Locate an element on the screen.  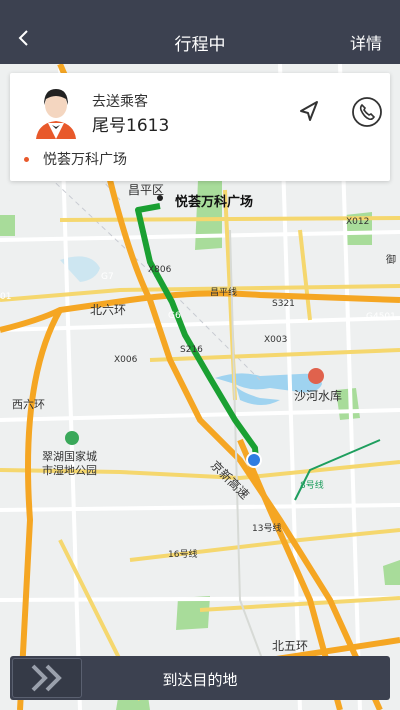
map-label-x006: X006 is located at coordinates (126, 360).